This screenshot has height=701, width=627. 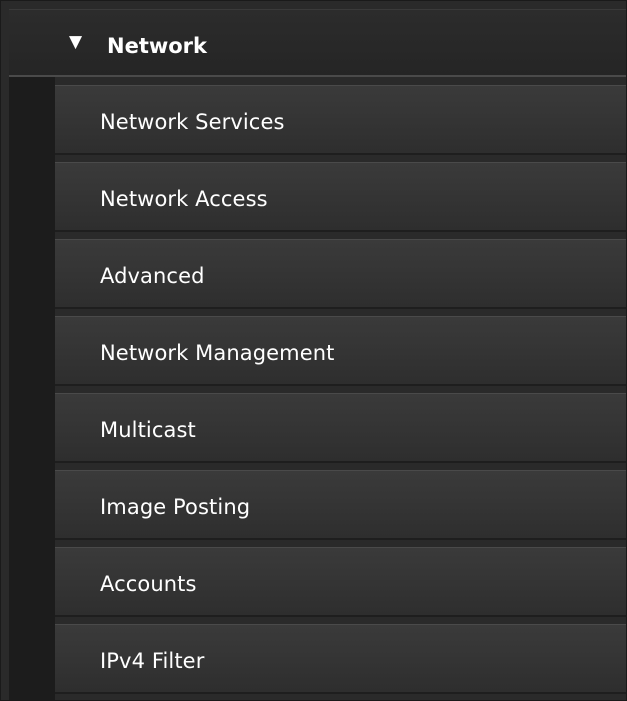 I want to click on menu-item-label: Accounts, so click(x=148, y=584).